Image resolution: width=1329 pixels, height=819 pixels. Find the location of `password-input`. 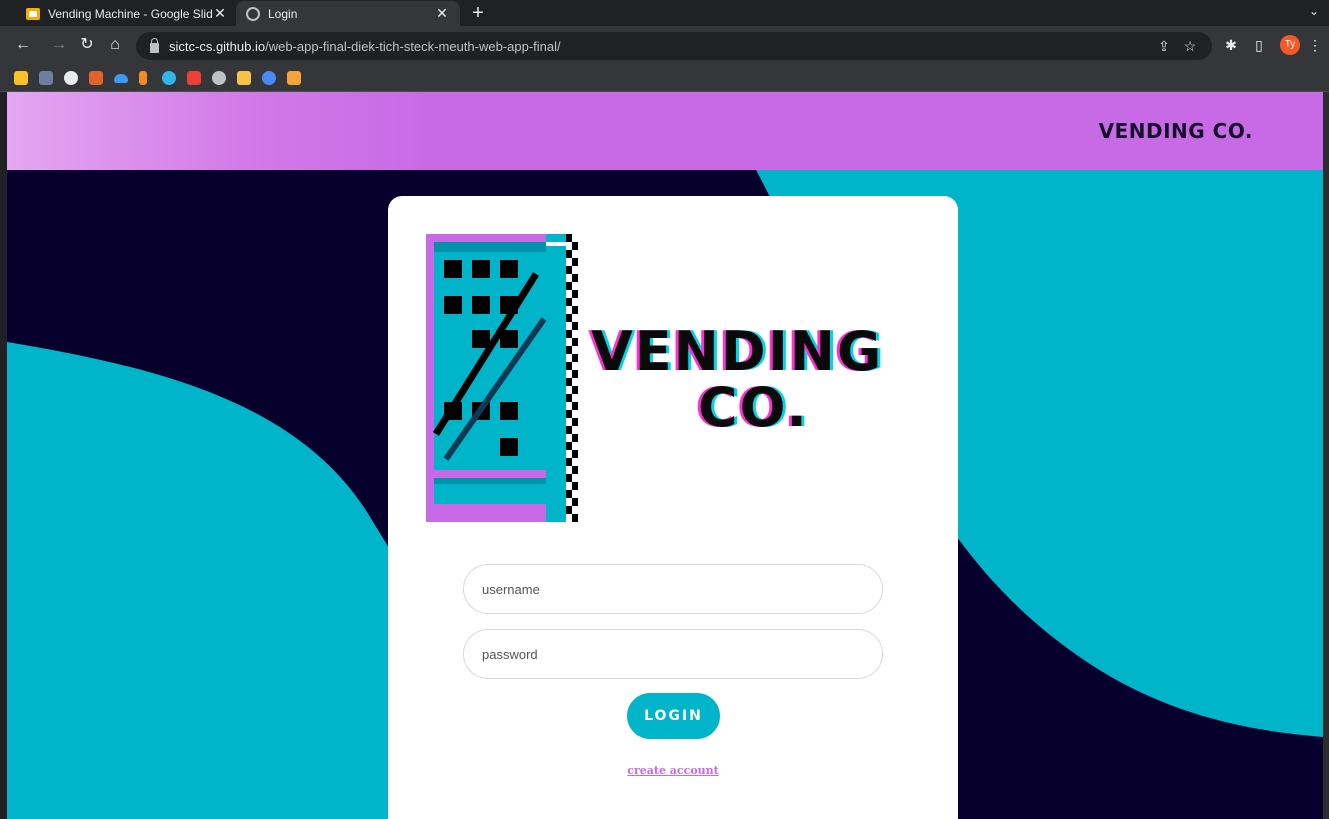

password-input is located at coordinates (673, 654).